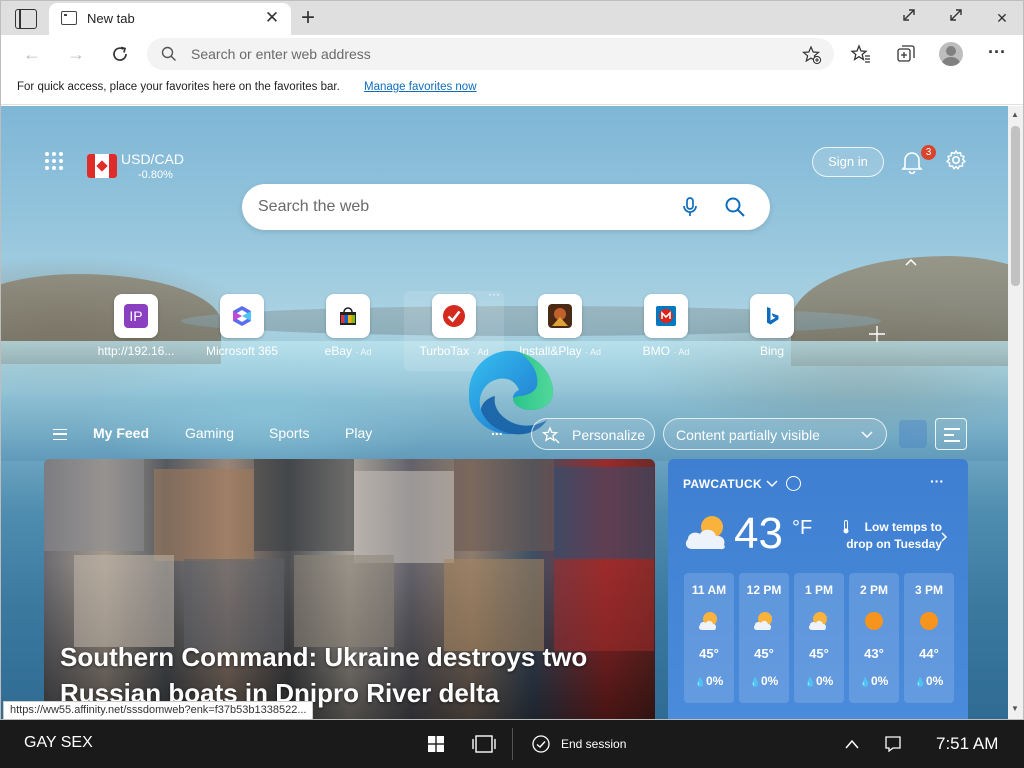  What do you see at coordinates (793, 483) in the screenshot?
I see `globe-icon` at bounding box center [793, 483].